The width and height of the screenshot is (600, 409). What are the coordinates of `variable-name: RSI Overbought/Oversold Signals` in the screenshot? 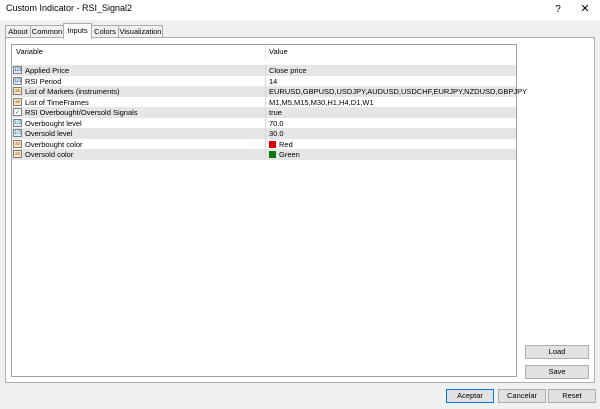 It's located at (81, 112).